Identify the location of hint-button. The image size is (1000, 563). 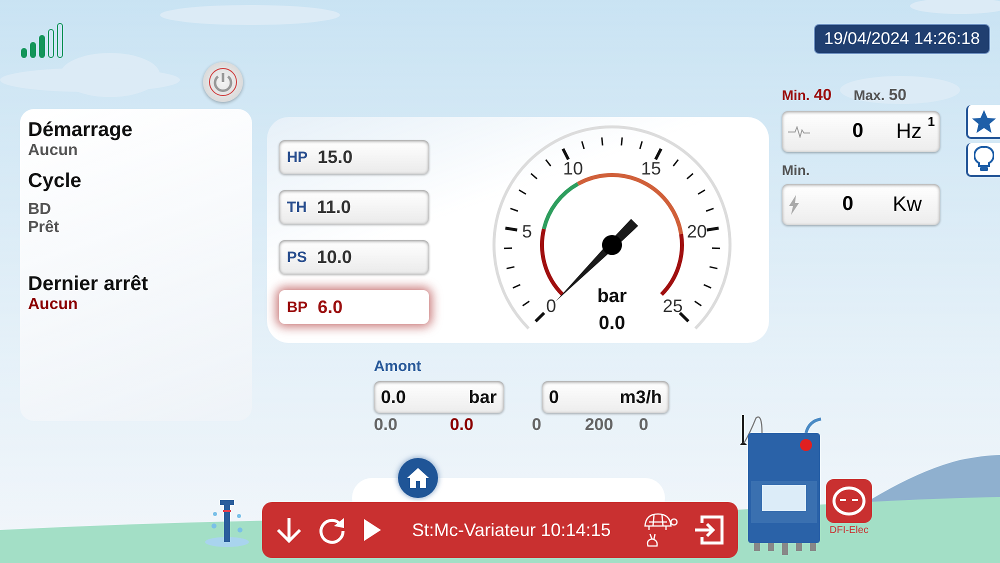
(983, 160).